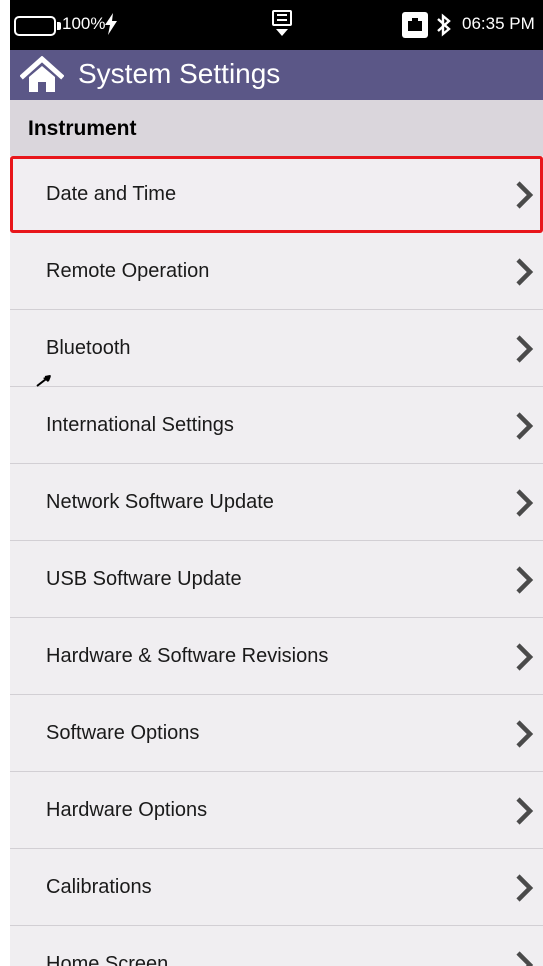  What do you see at coordinates (282, 23) in the screenshot?
I see `usb-icon` at bounding box center [282, 23].